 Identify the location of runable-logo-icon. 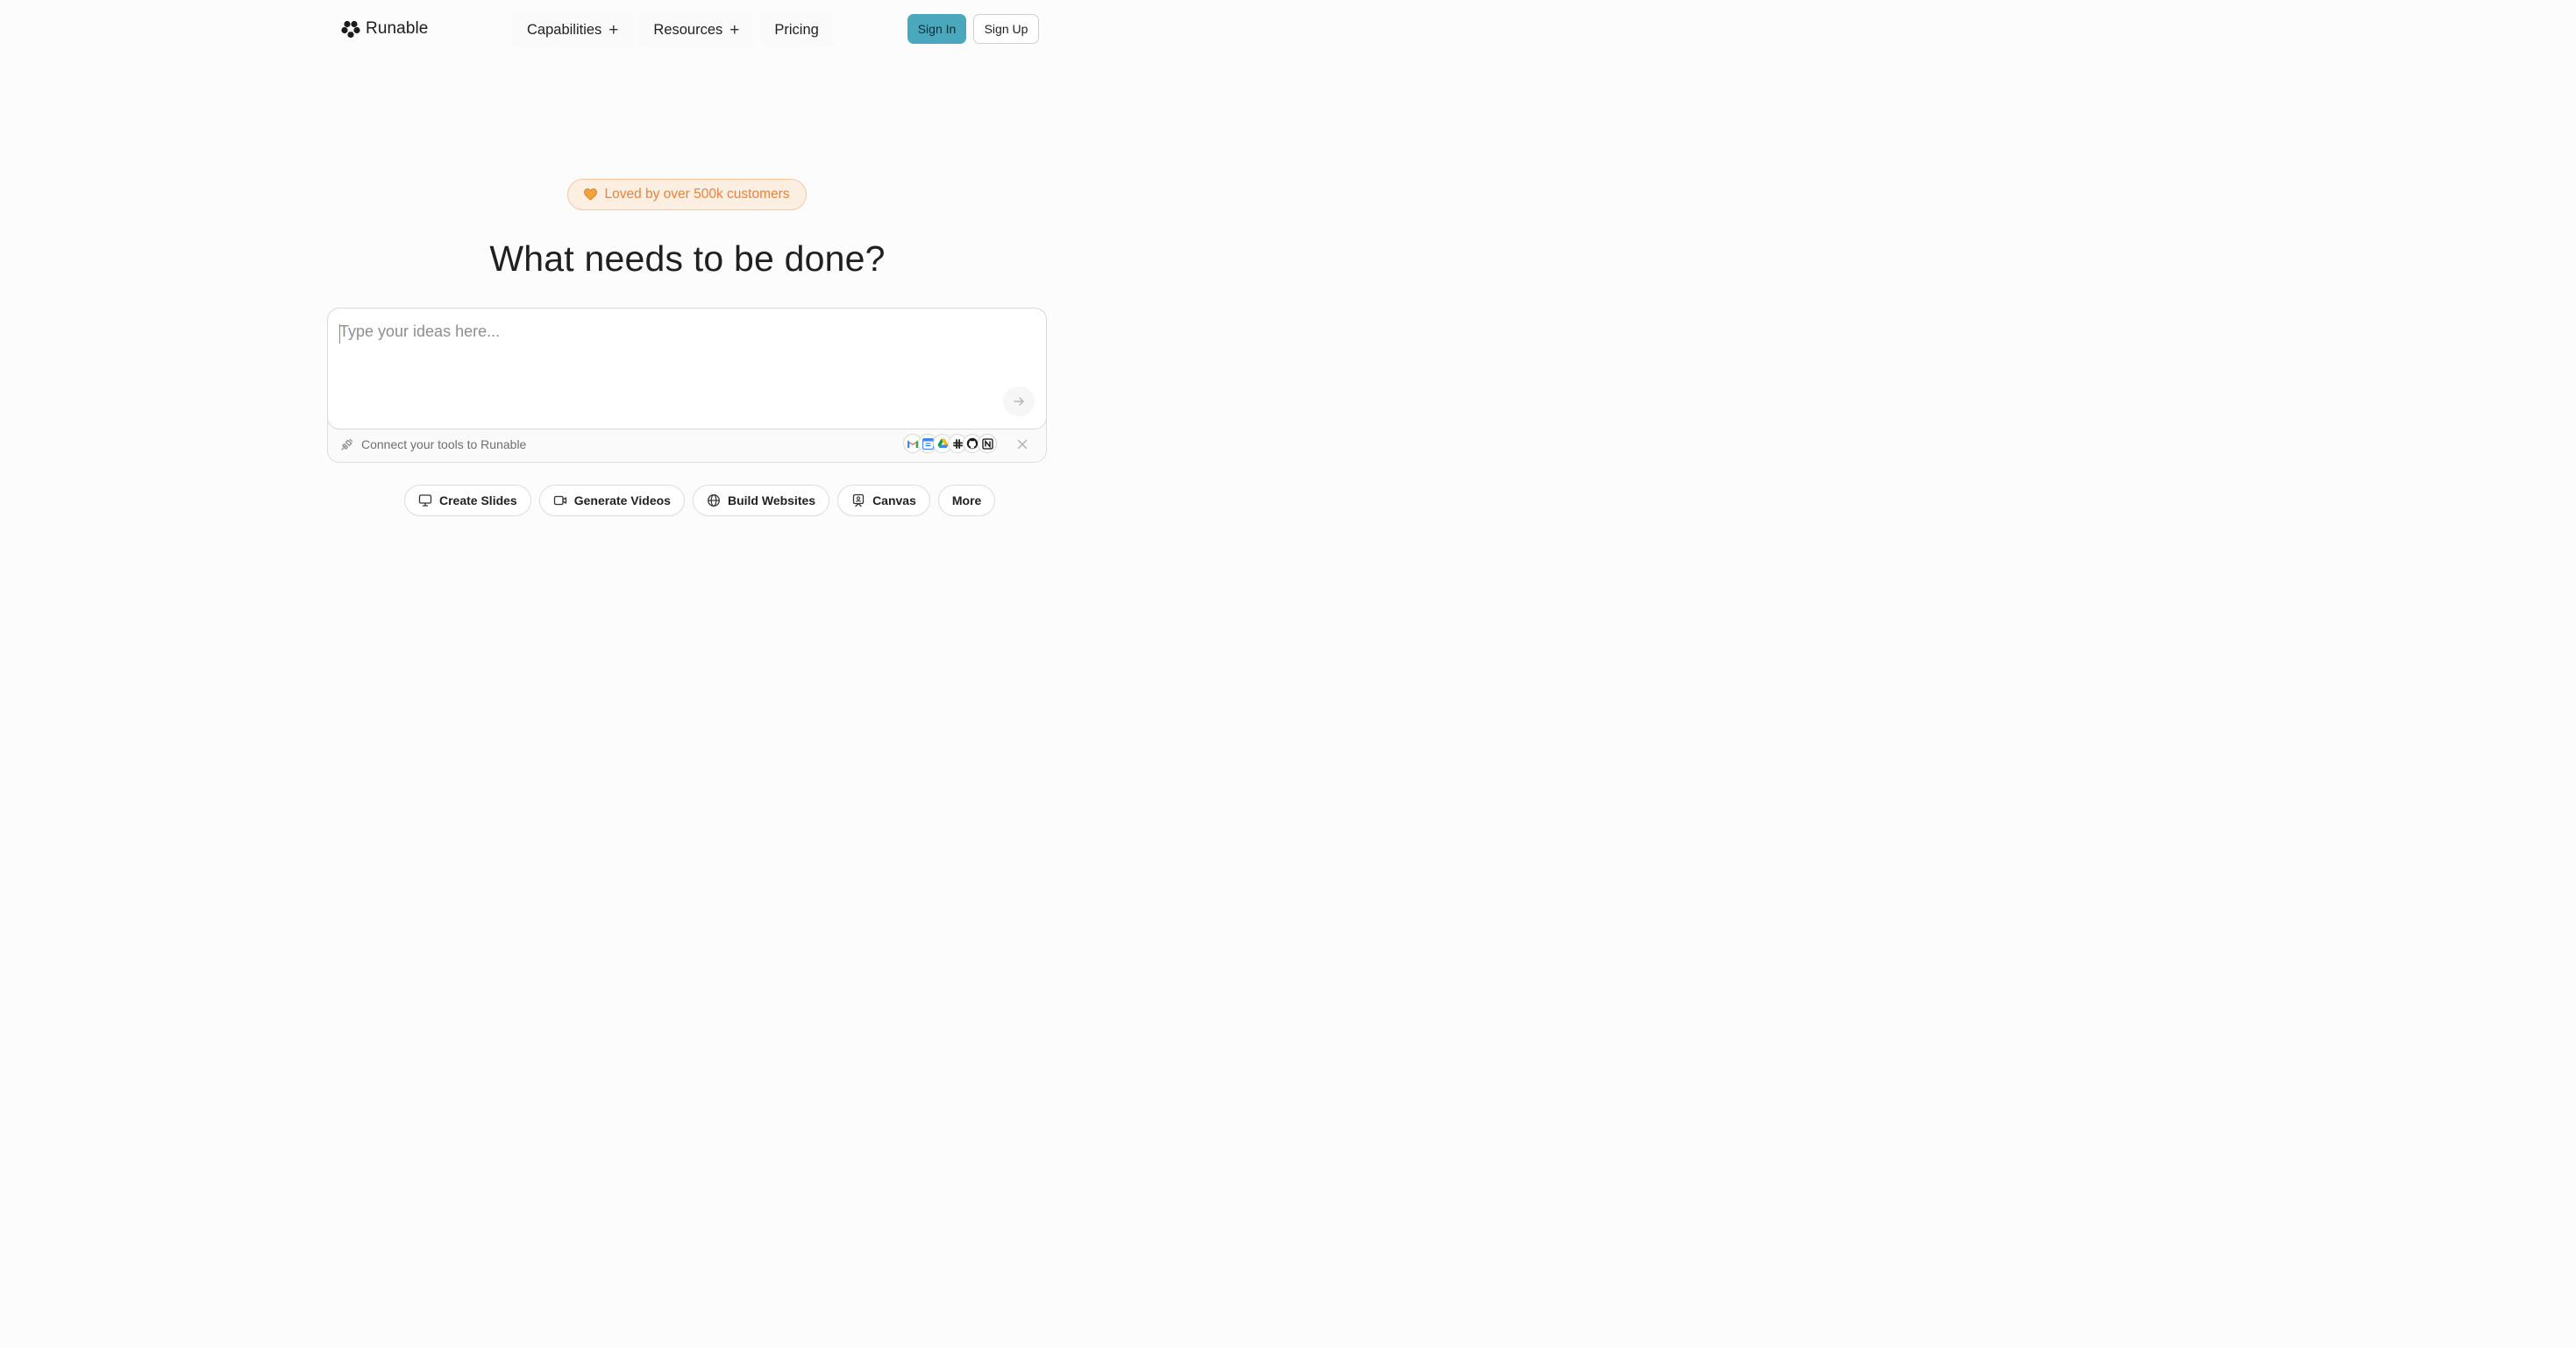
(350, 29).